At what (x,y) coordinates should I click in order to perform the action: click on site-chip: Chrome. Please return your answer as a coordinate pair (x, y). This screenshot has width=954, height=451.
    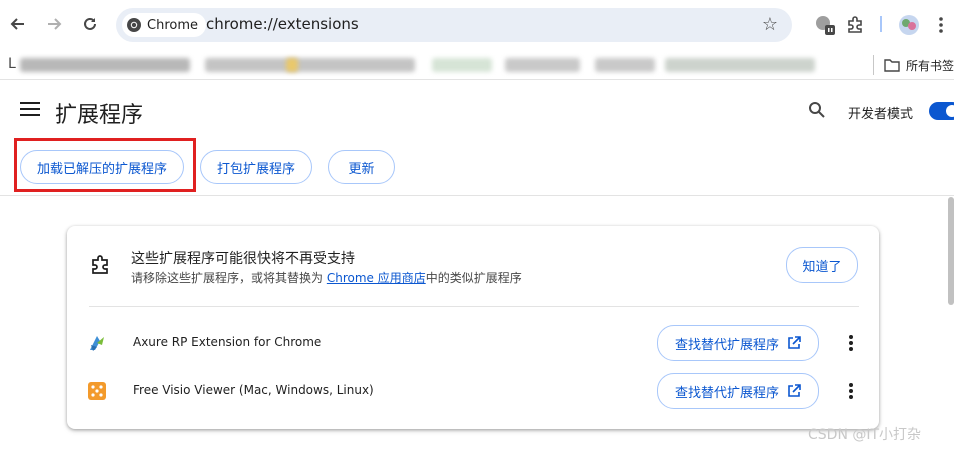
    Looking at the image, I should click on (164, 25).